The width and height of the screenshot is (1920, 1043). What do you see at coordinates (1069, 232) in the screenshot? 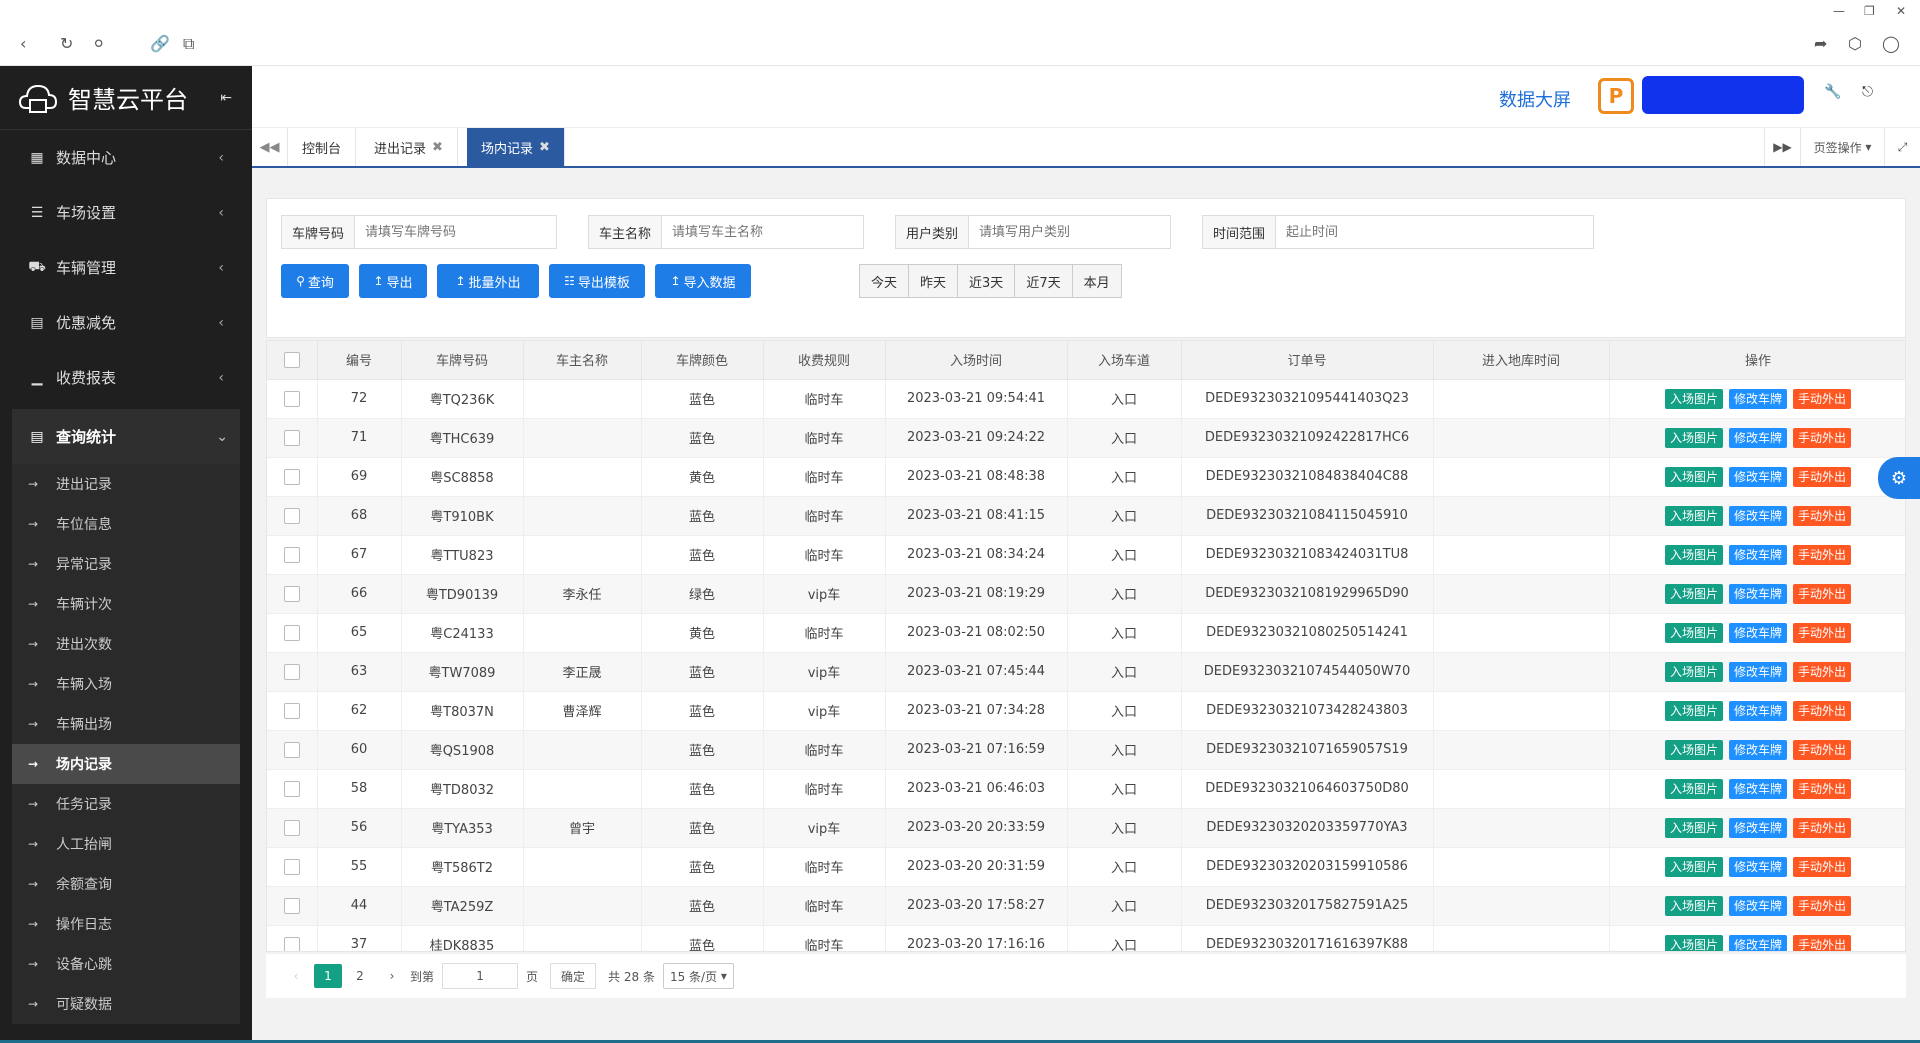
I see `user-type-input` at bounding box center [1069, 232].